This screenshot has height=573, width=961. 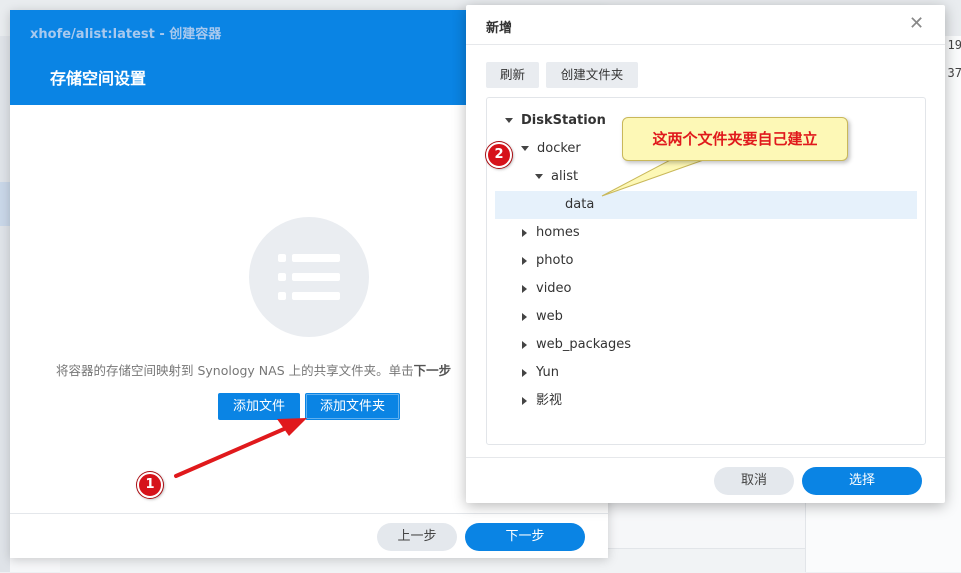 I want to click on callout-text: 这两个文件夹要自己建立, so click(x=735, y=139).